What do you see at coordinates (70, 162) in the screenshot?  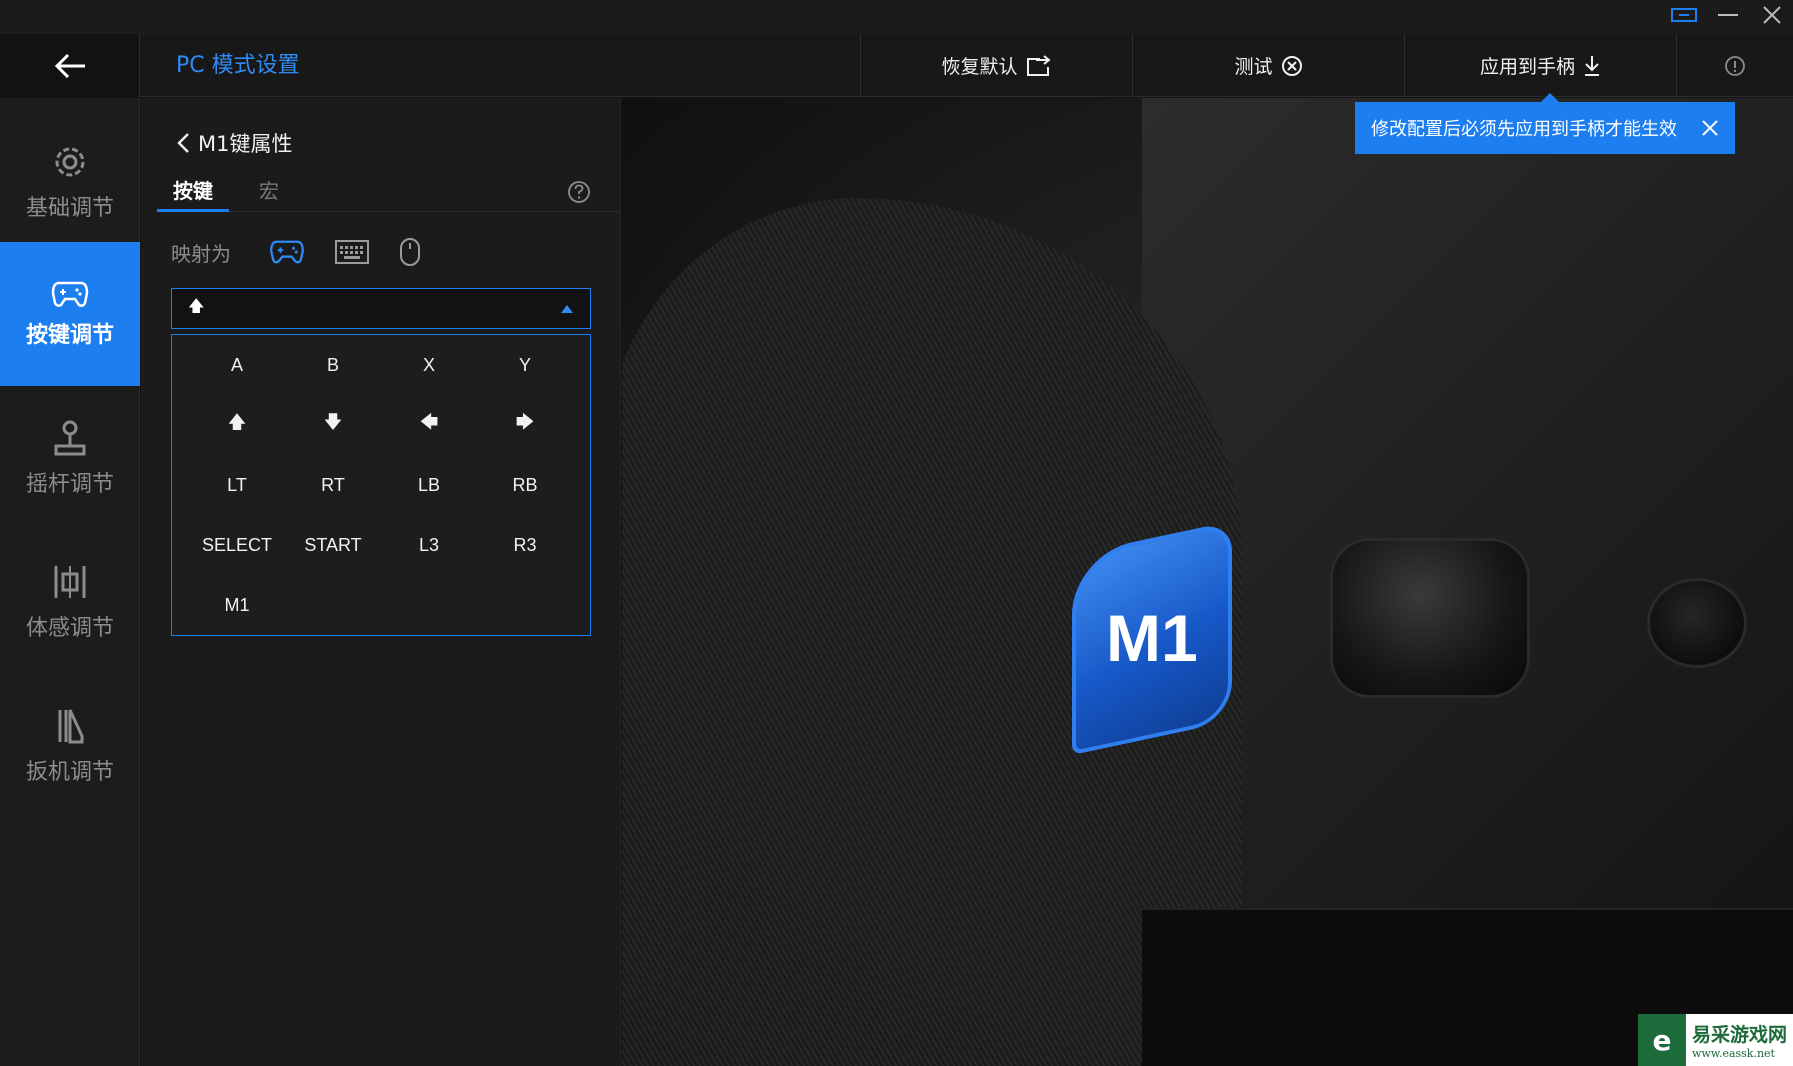 I see `gear-icon` at bounding box center [70, 162].